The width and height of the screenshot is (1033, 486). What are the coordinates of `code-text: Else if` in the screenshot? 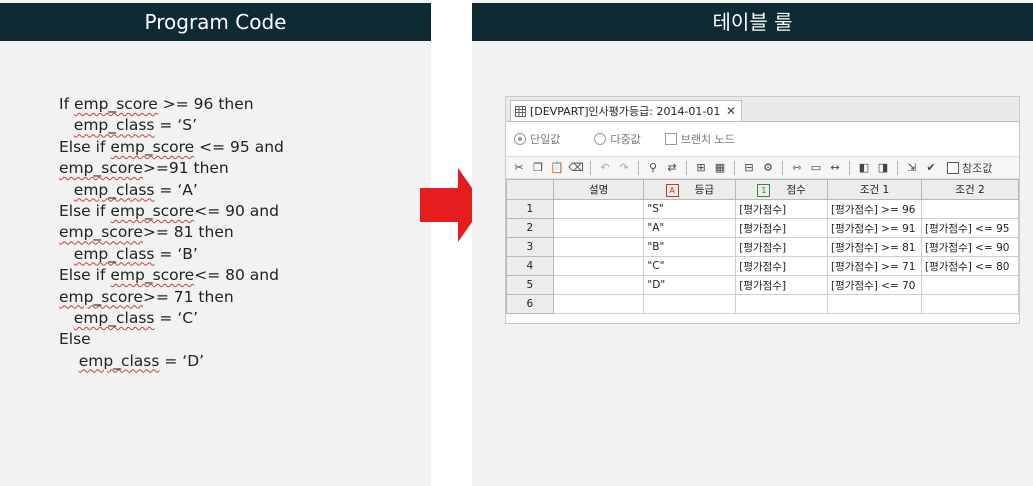 It's located at (85, 146).